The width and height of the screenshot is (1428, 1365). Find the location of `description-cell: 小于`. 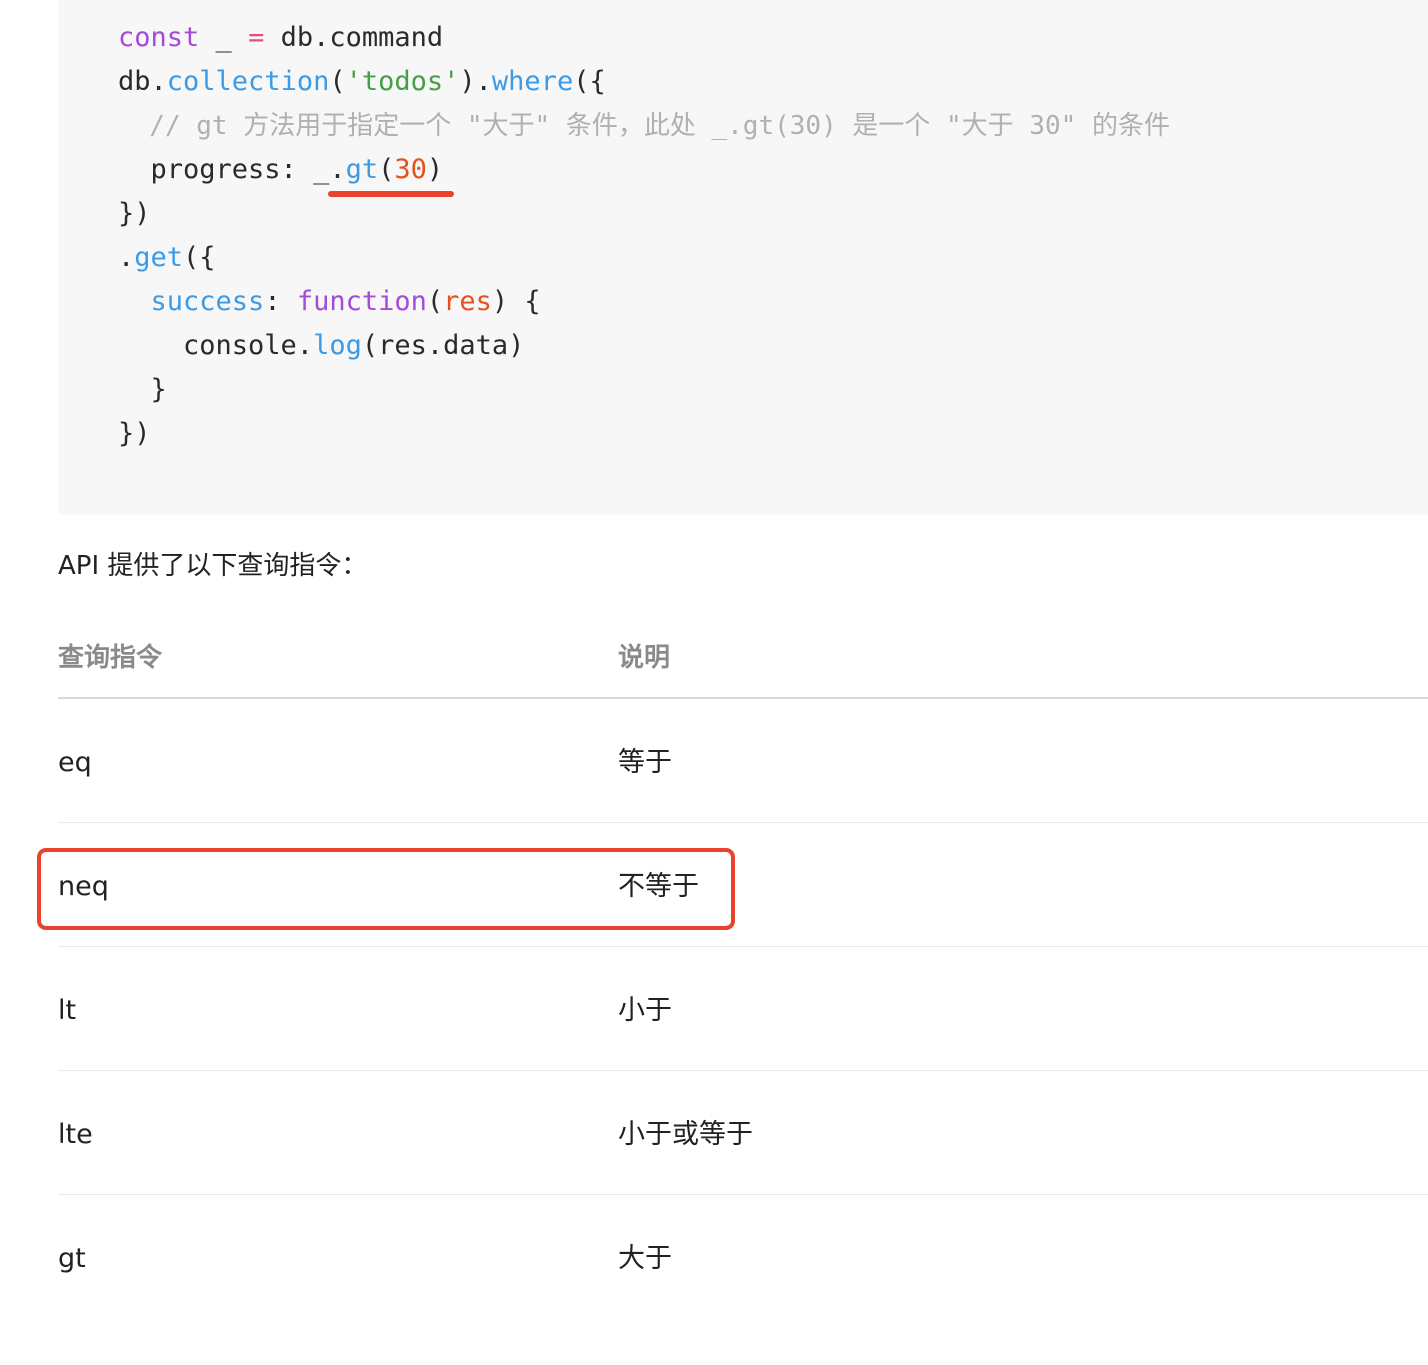

description-cell: 小于 is located at coordinates (645, 1010).